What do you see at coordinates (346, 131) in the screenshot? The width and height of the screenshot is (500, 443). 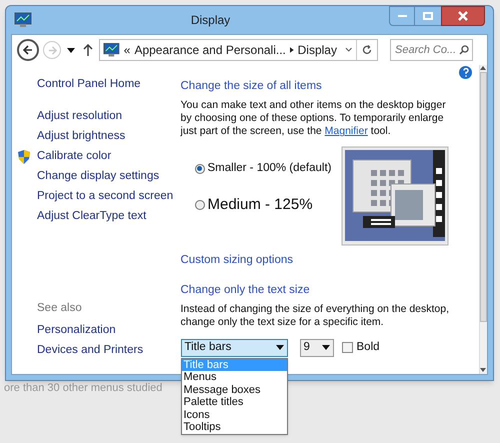 I see `magnifier-link: Magnifier` at bounding box center [346, 131].